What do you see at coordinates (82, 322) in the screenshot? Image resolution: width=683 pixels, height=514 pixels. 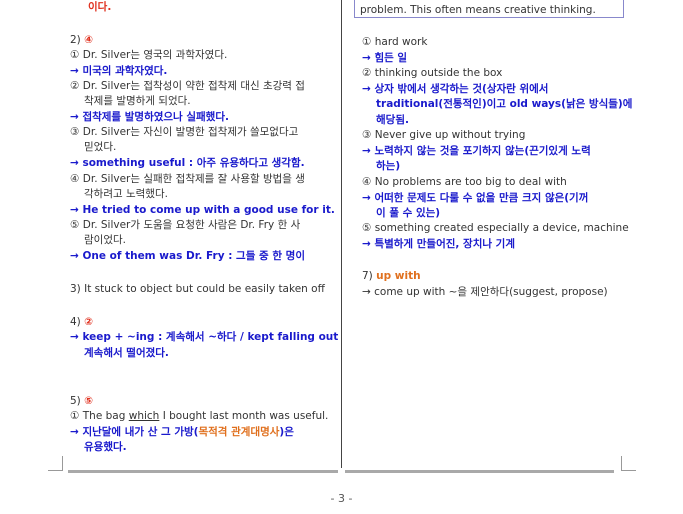 I see `q4-header: 4) ②` at bounding box center [82, 322].